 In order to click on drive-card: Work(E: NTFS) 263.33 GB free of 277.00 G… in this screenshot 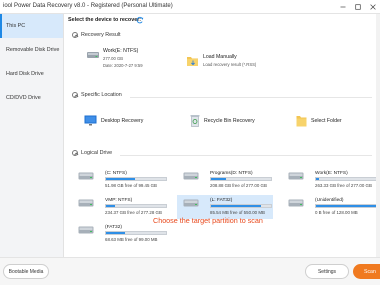, I will do `click(330, 180)`.